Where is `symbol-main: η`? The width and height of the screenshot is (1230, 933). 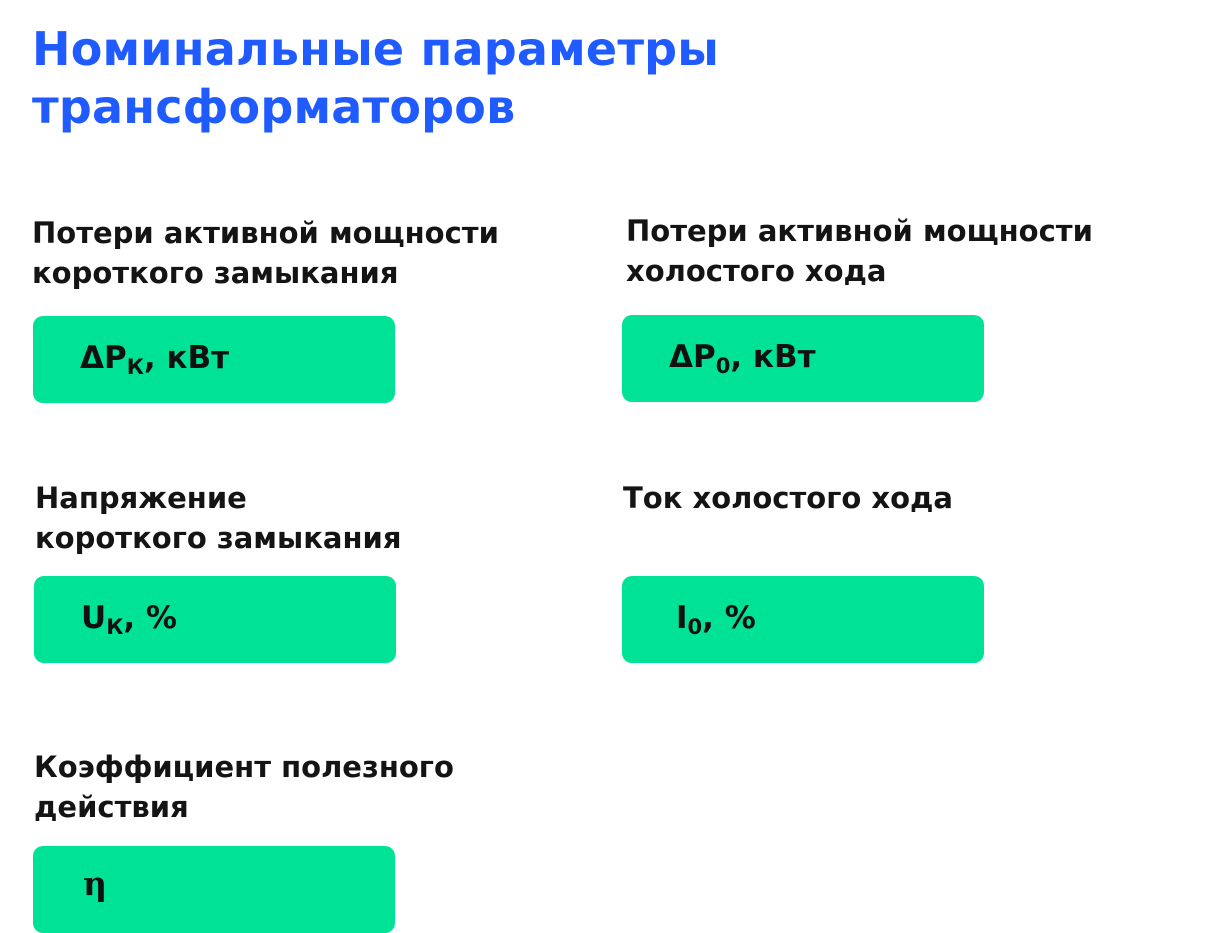
symbol-main: η is located at coordinates (95, 883).